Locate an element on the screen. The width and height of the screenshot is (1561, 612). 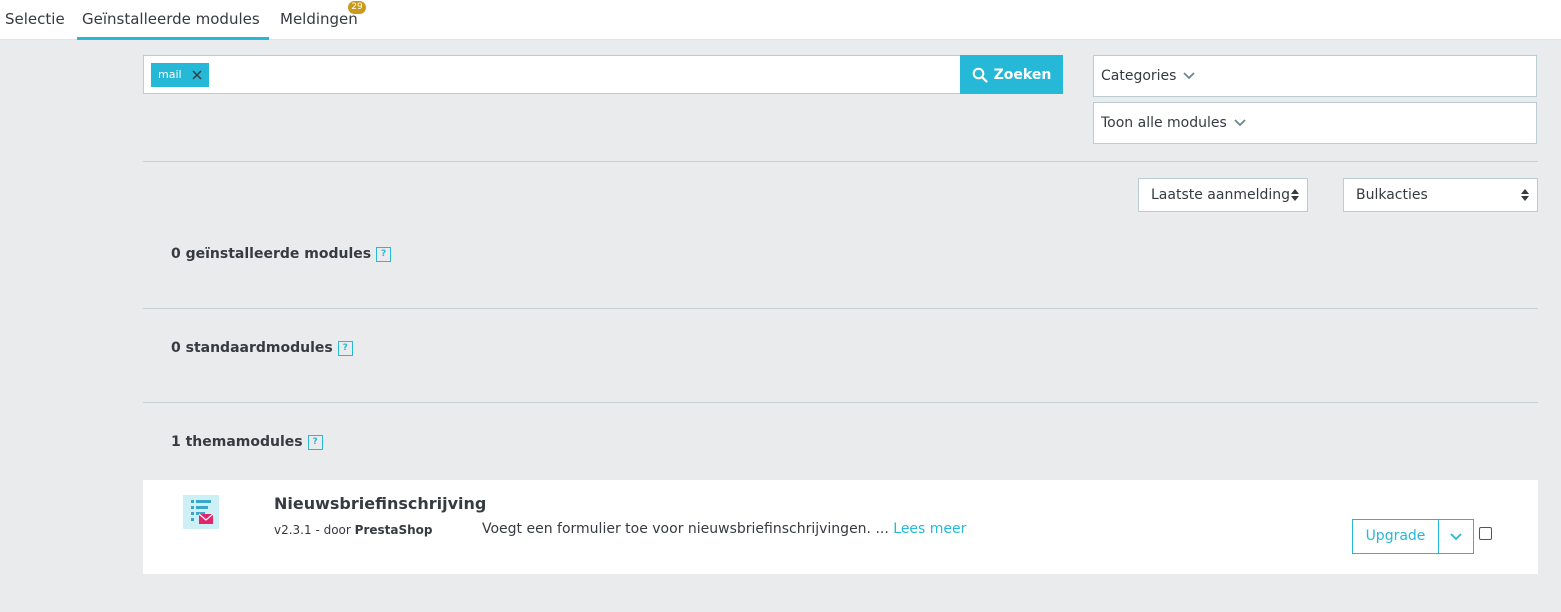
section-installed-label: 0 geïnstalleerde modules is located at coordinates (271, 253).